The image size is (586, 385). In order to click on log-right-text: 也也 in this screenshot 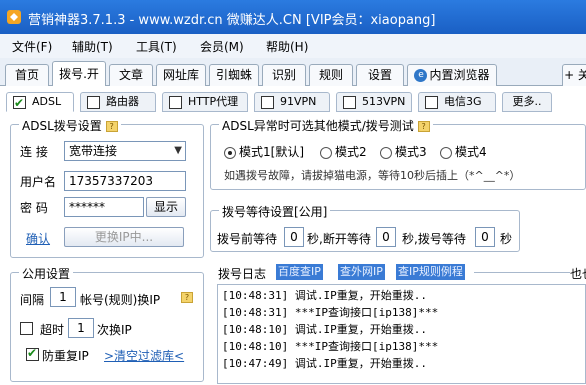, I will do `click(578, 274)`.